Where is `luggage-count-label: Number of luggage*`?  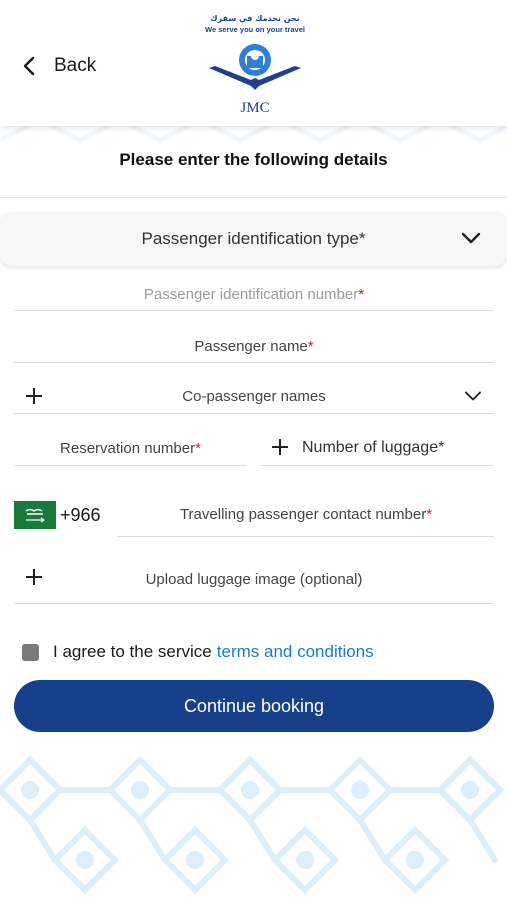
luggage-count-label: Number of luggage* is located at coordinates (373, 447).